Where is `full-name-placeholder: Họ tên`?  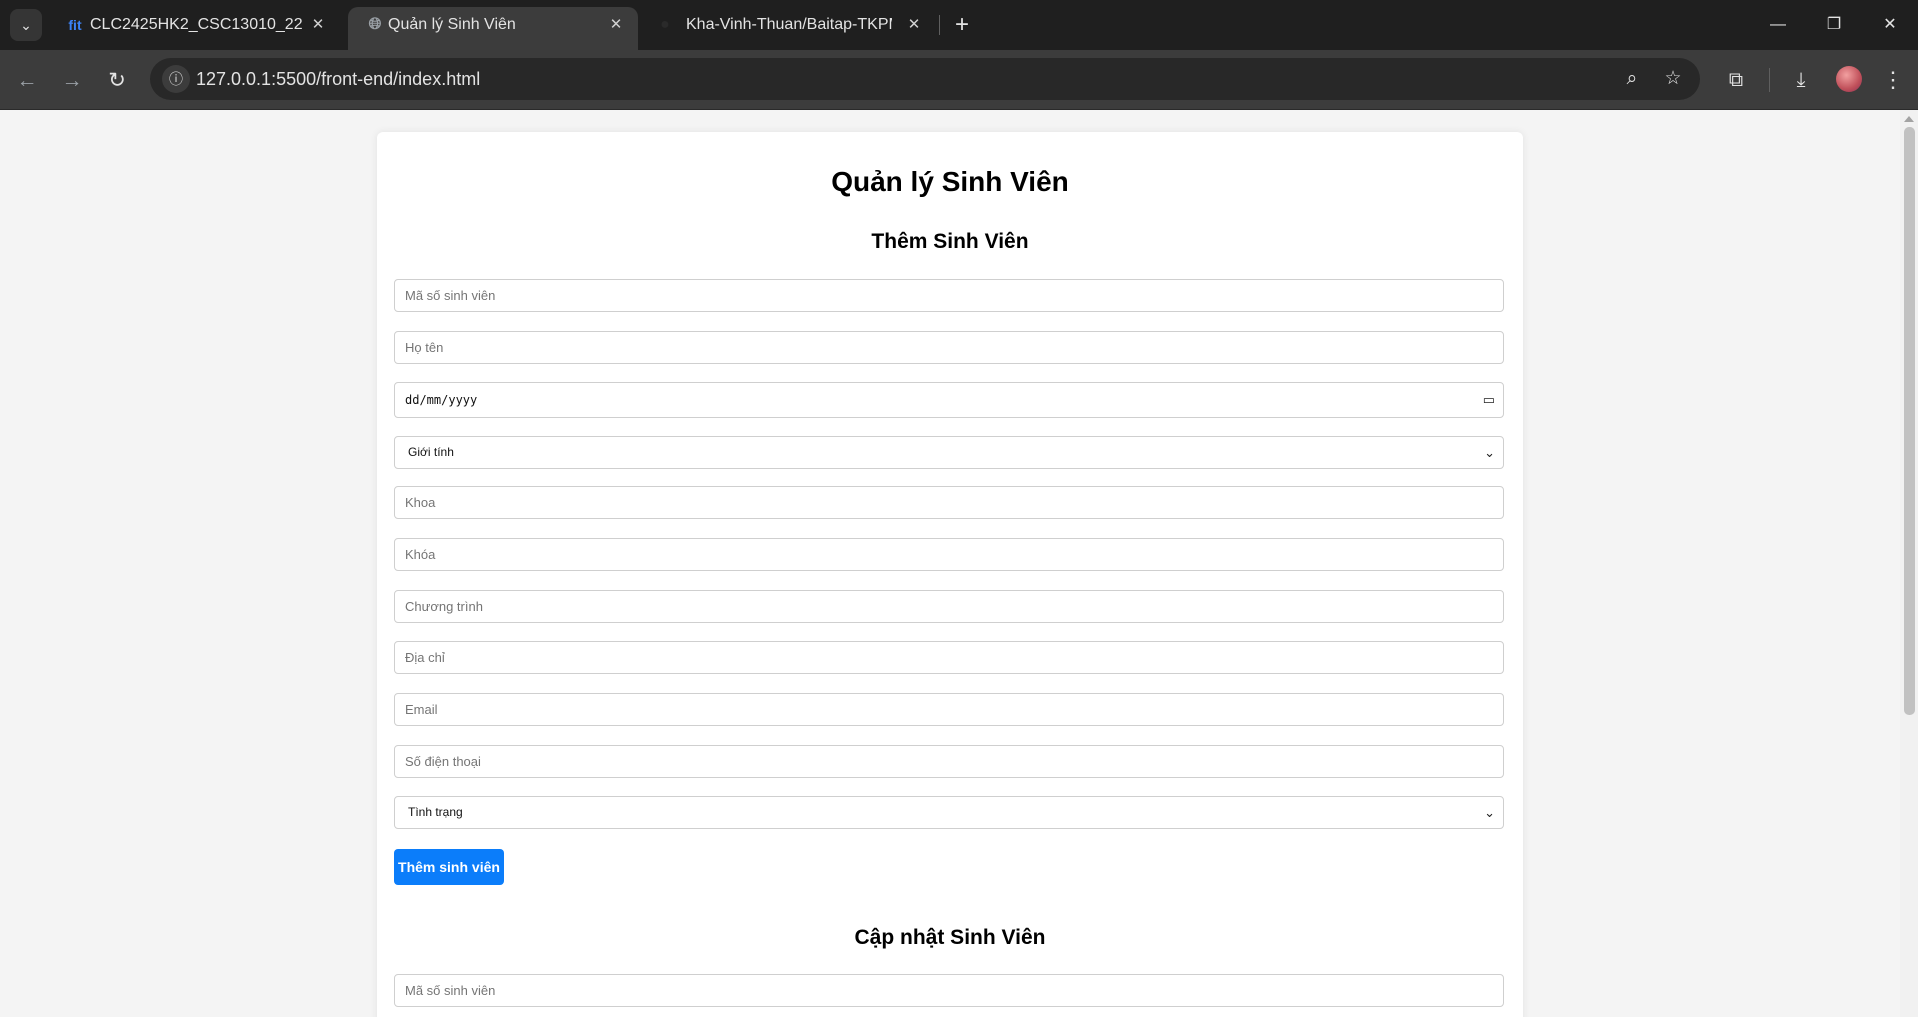
full-name-placeholder: Họ tên is located at coordinates (424, 347).